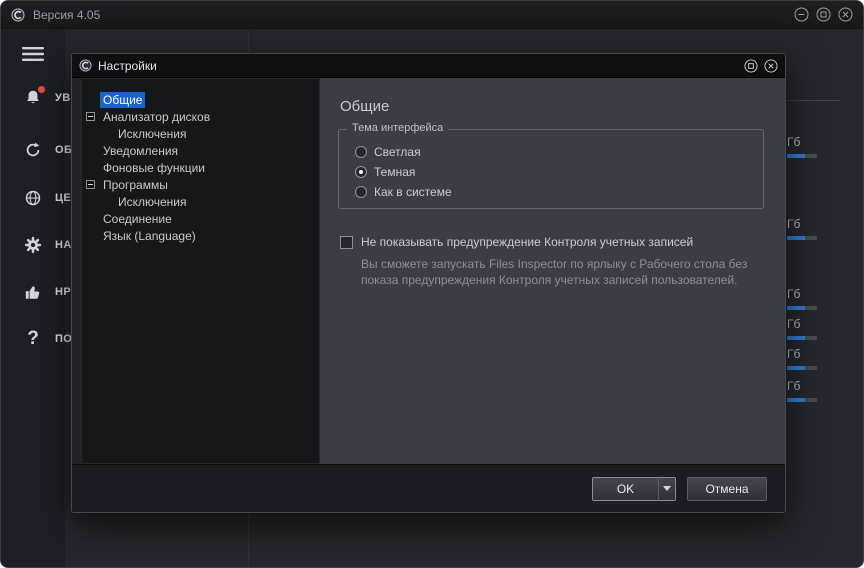  I want to click on maximize-button, so click(823, 14).